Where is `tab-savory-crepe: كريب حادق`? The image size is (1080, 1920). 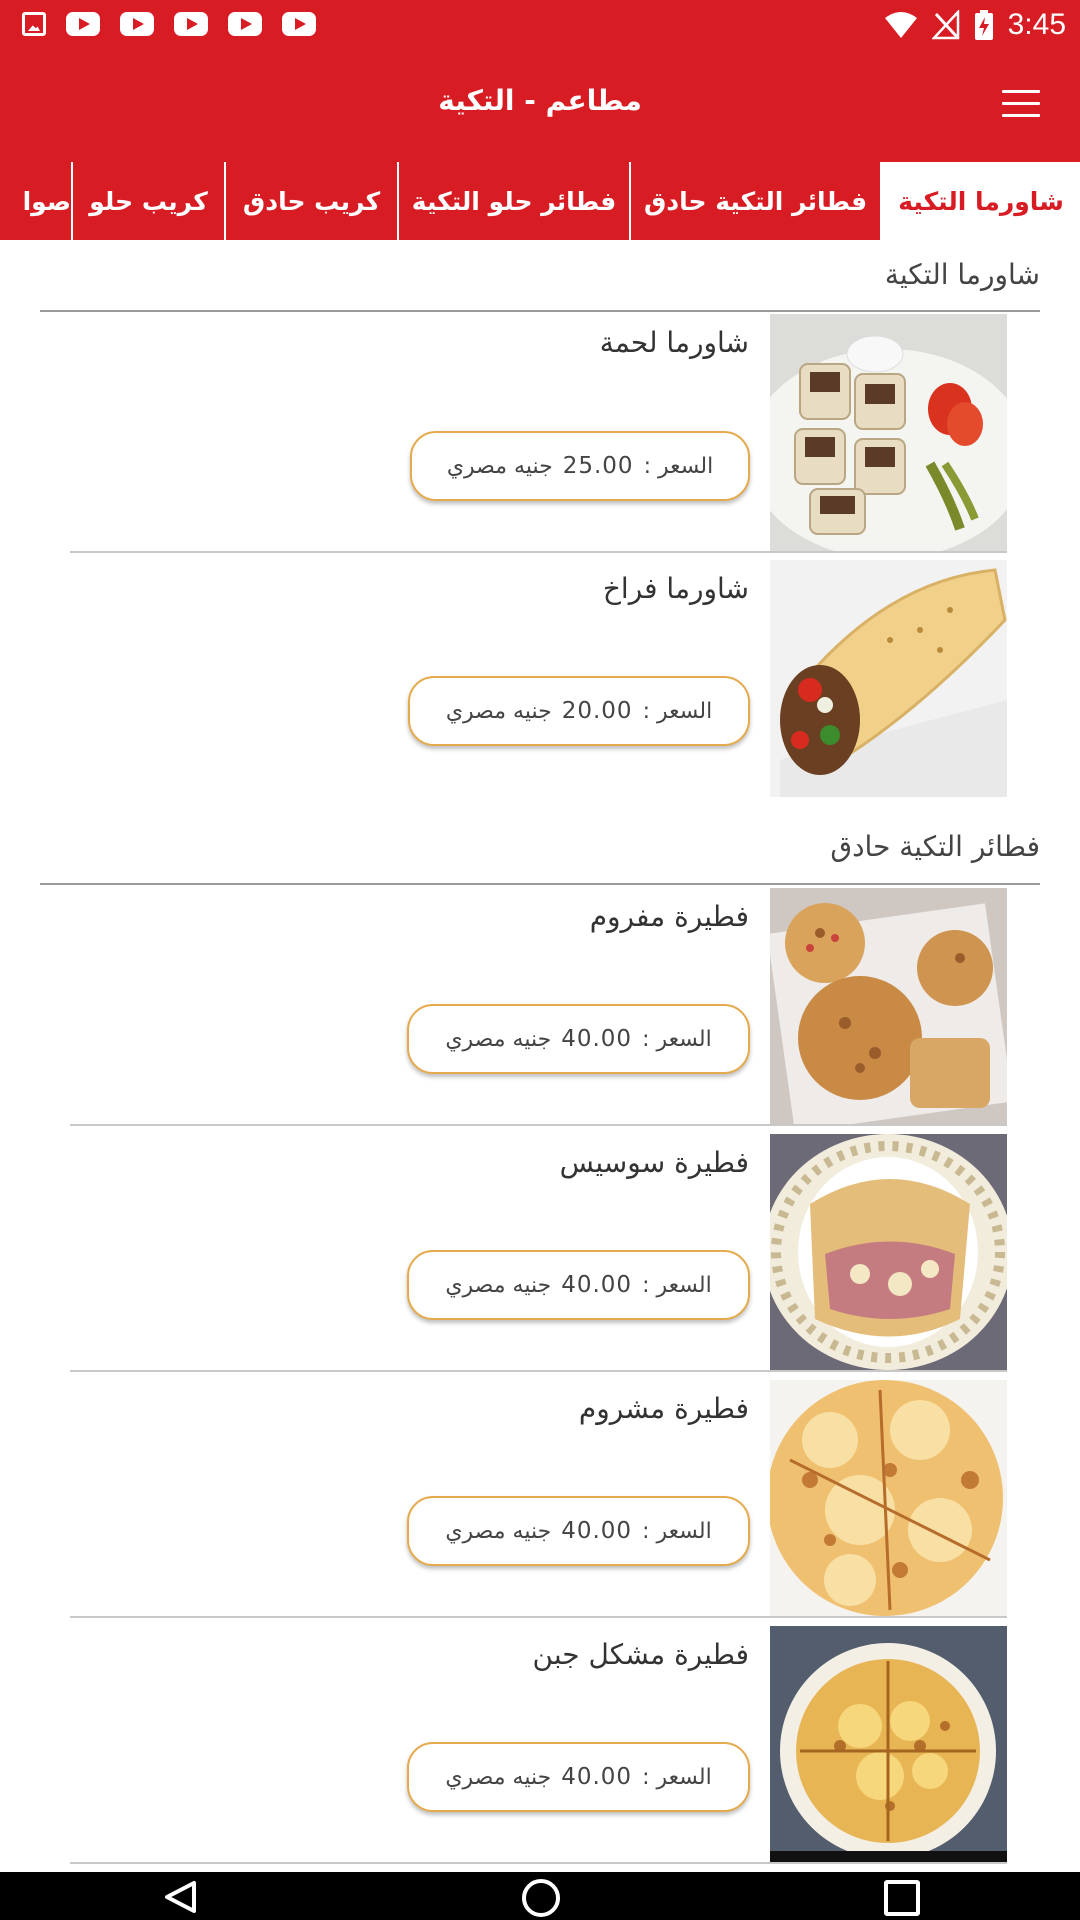
tab-savory-crepe: كريب حادق is located at coordinates (310, 201).